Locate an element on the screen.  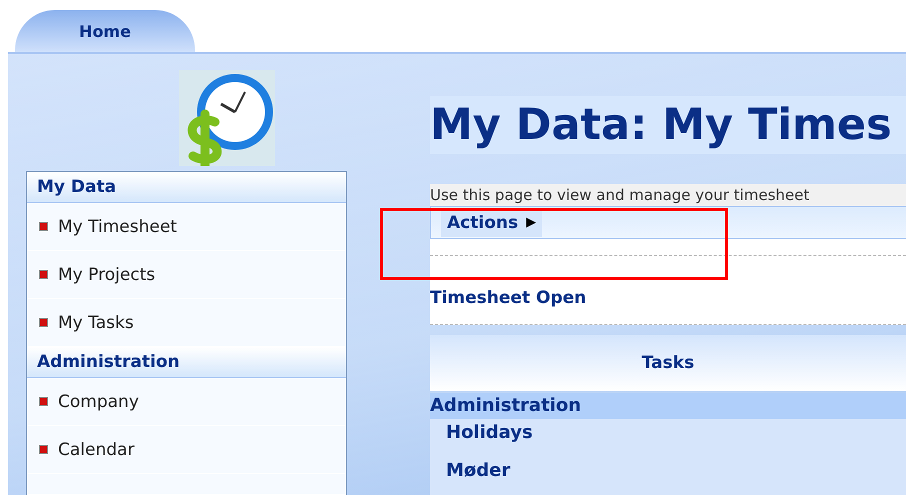
page-description: Use this page to view and manage your timesheet is located at coordinates (668, 195).